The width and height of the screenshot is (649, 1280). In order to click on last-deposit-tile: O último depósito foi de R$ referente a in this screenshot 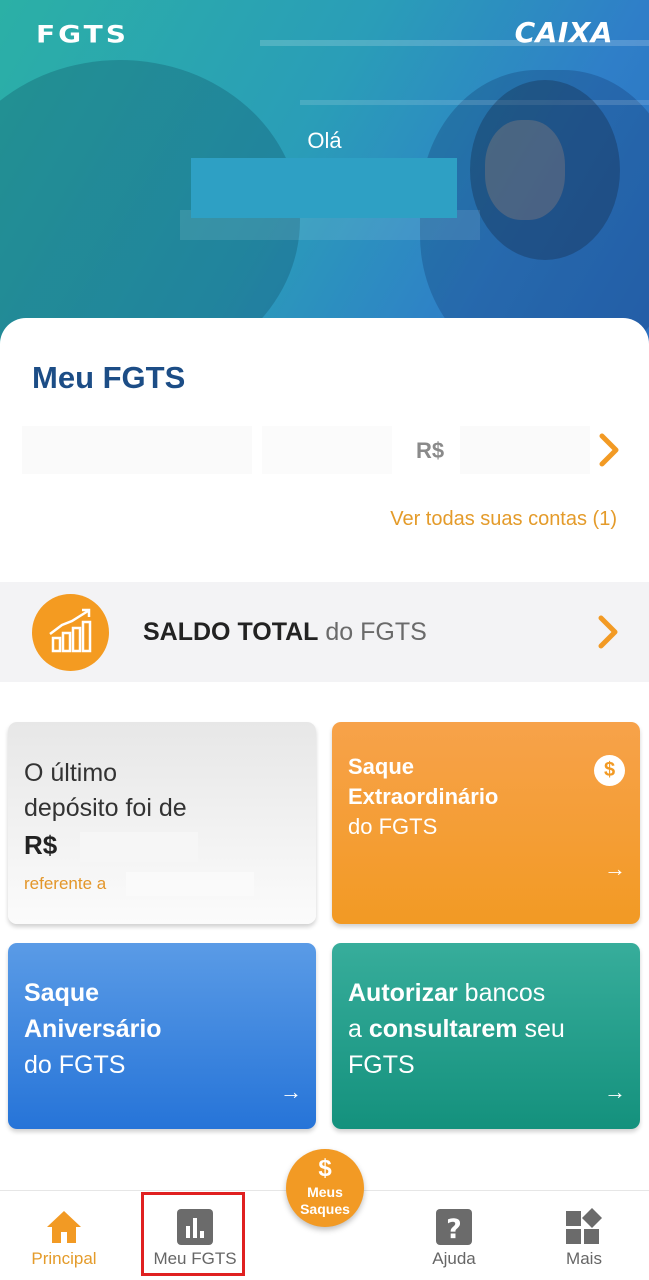, I will do `click(162, 823)`.